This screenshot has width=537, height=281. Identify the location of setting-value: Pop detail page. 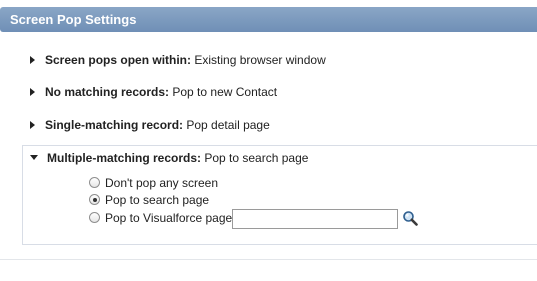
(228, 125).